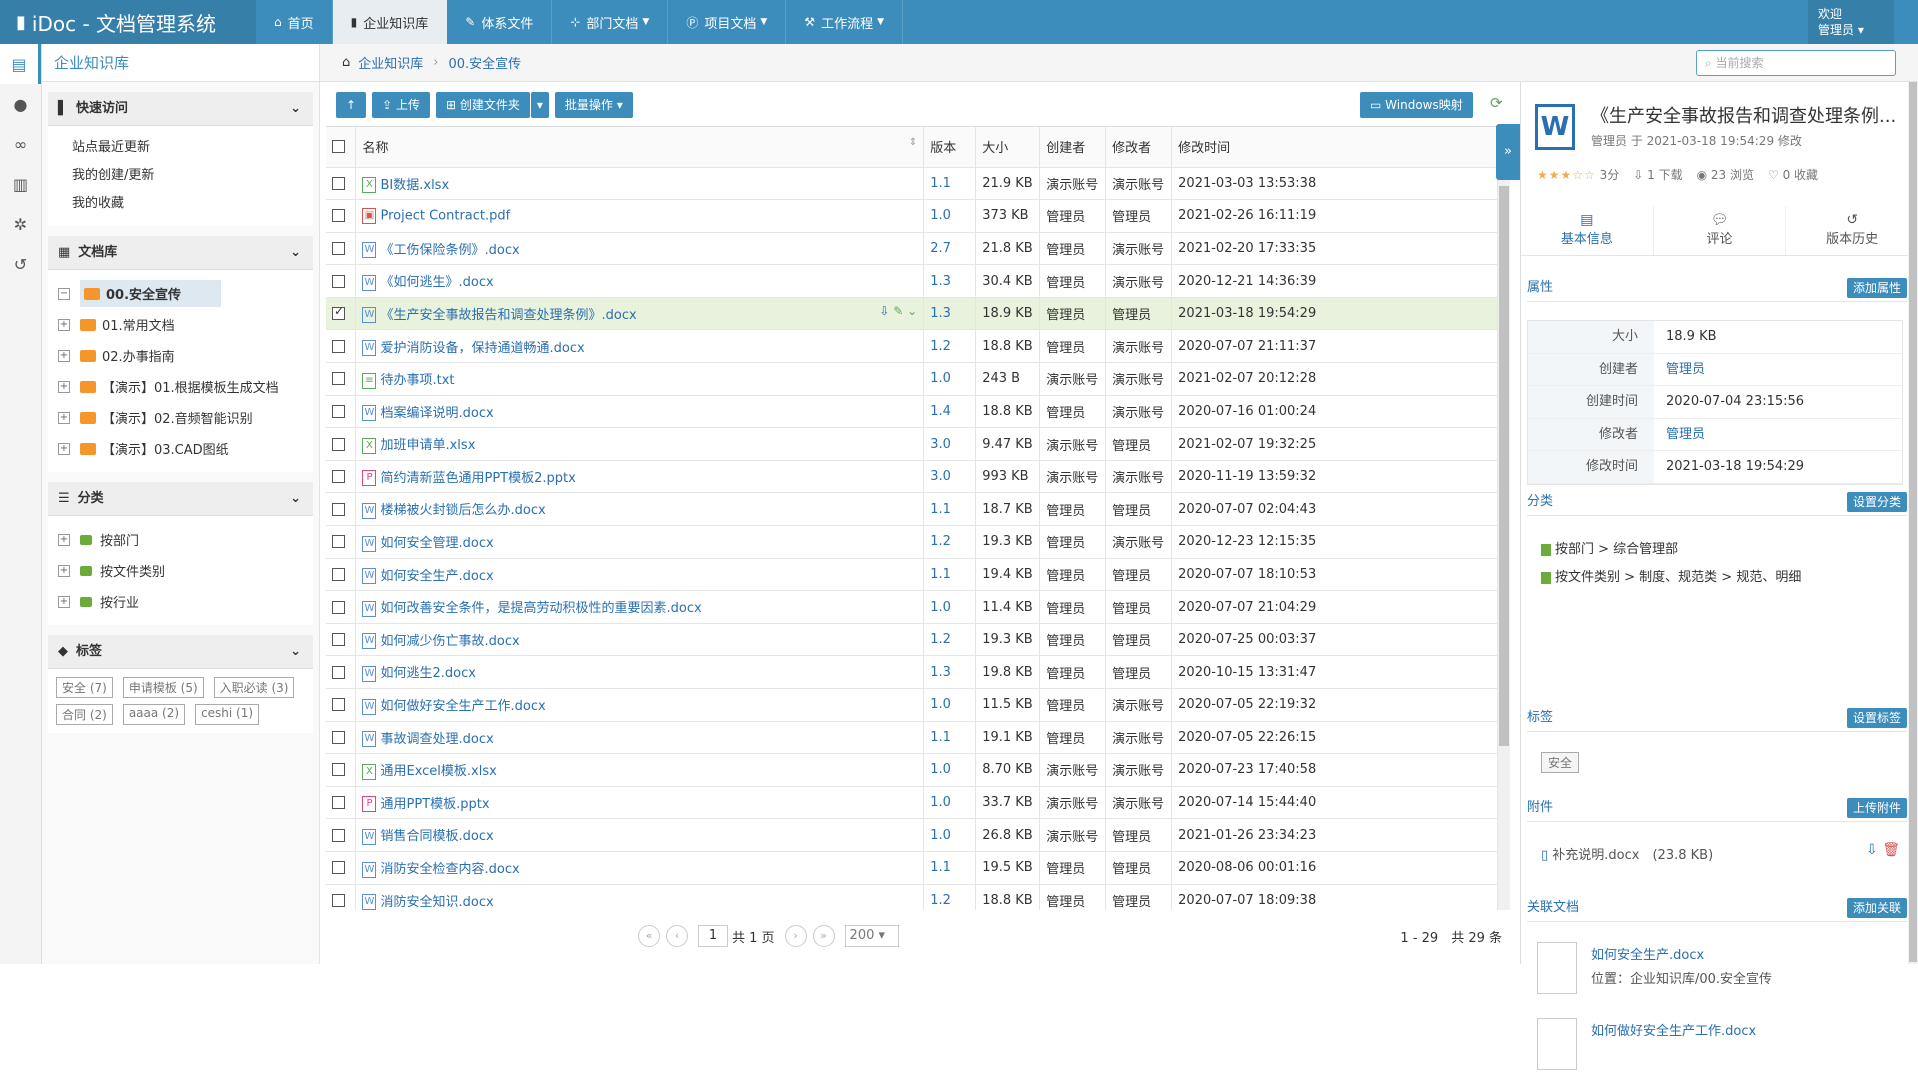 This screenshot has width=1918, height=1078. I want to click on tab-basic-info: ▤ 基本信息, so click(1587, 230).